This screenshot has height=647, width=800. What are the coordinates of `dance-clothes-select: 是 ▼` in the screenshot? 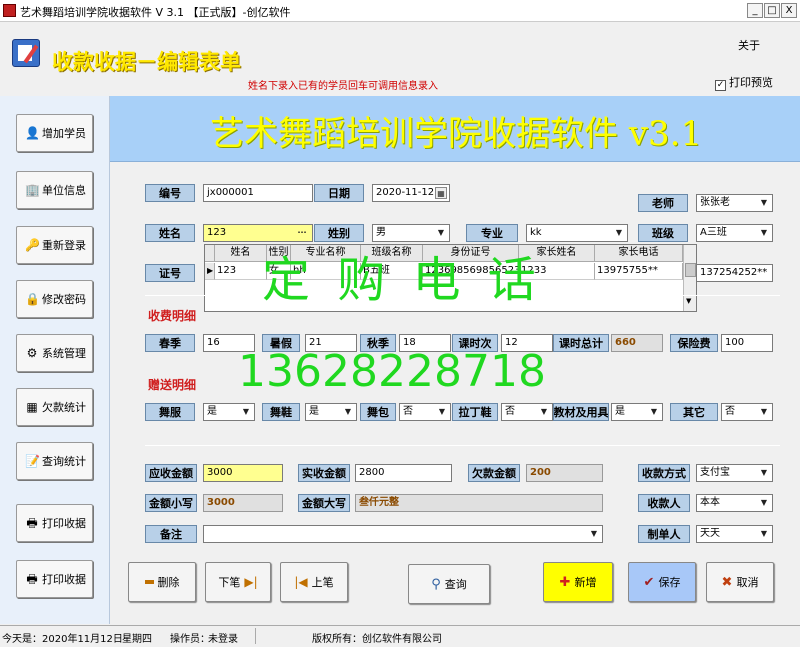 It's located at (229, 412).